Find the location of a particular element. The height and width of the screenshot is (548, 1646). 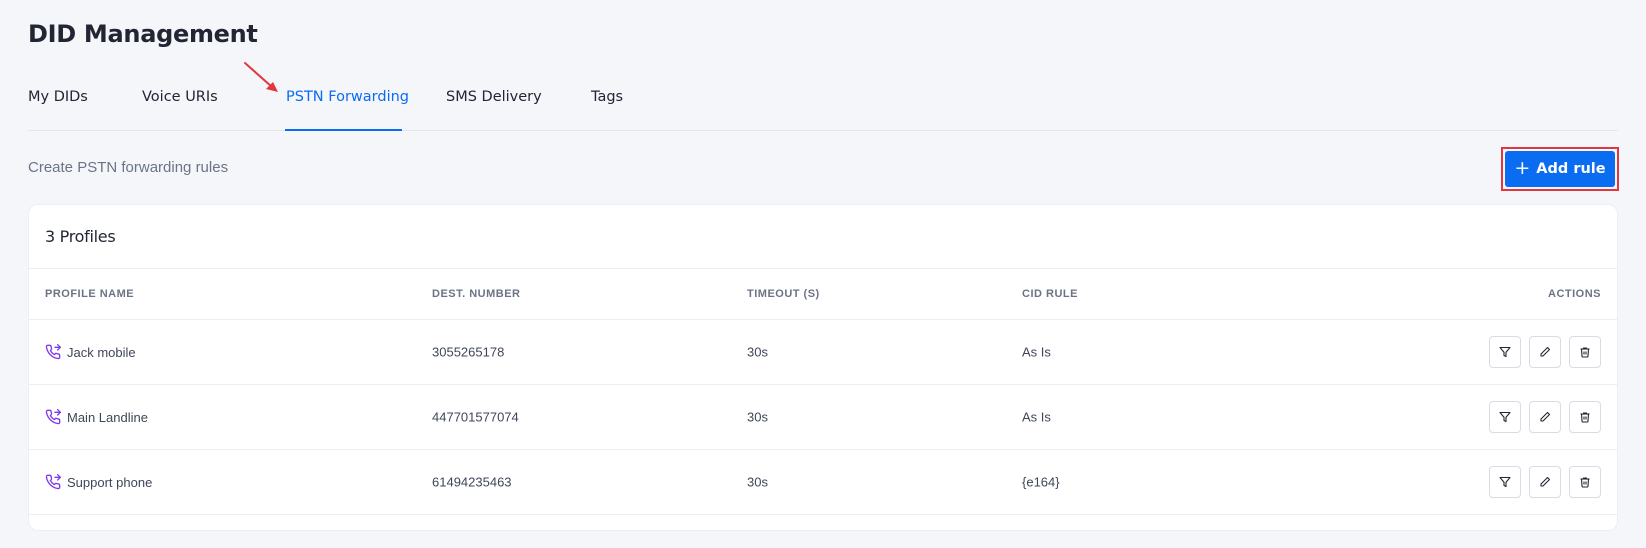

profile-name: Main Landline is located at coordinates (107, 417).